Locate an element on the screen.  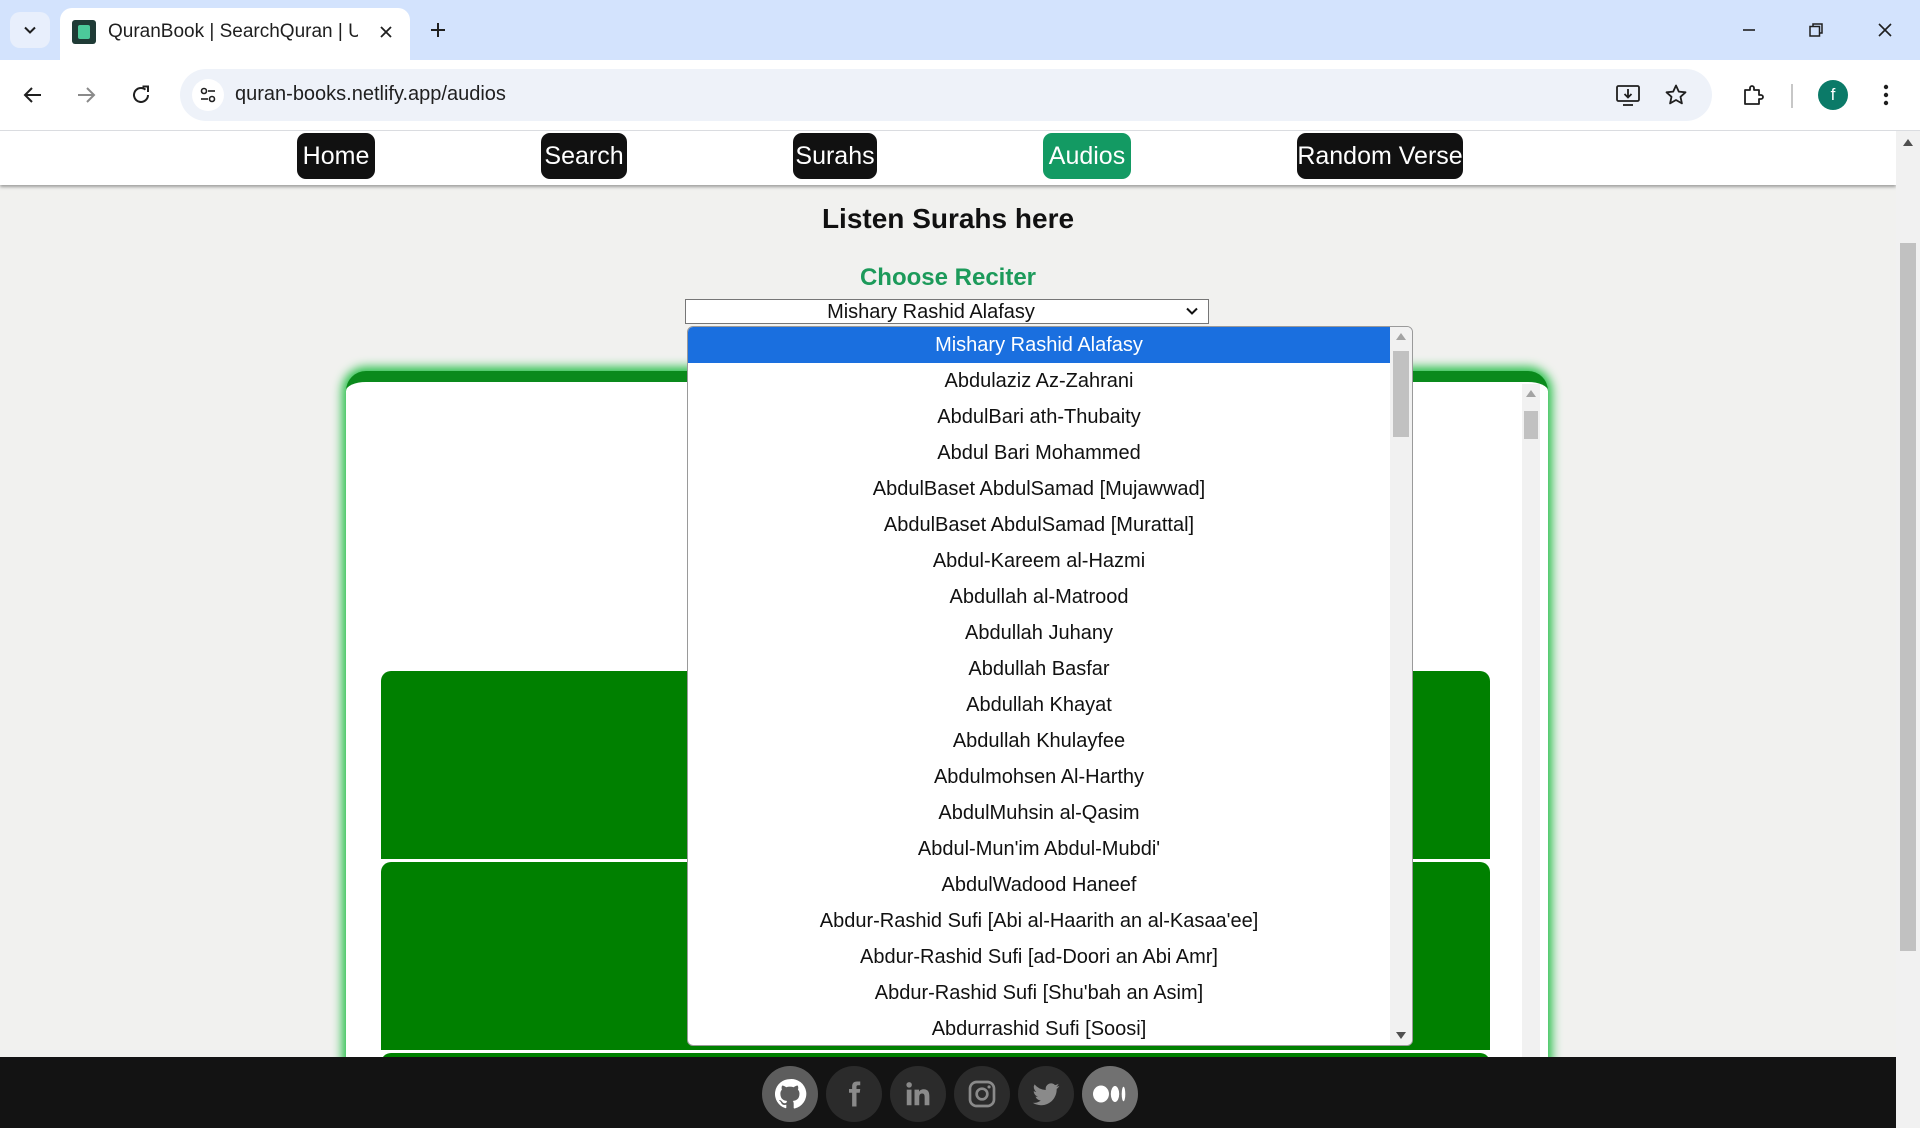
close-window-button is located at coordinates (1885, 30).